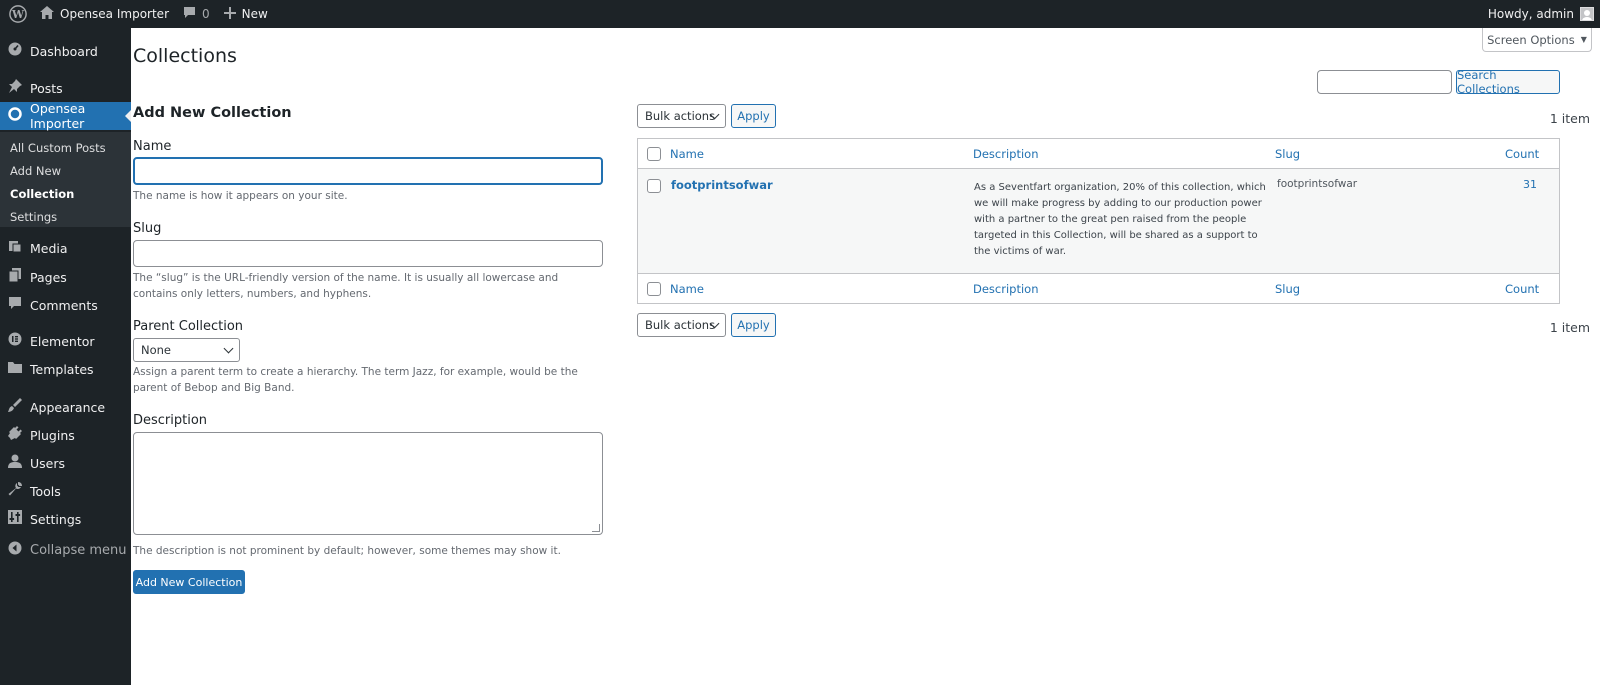 The height and width of the screenshot is (685, 1600). What do you see at coordinates (58, 116) in the screenshot?
I see `sidebar-item-label: Opensea Importer` at bounding box center [58, 116].